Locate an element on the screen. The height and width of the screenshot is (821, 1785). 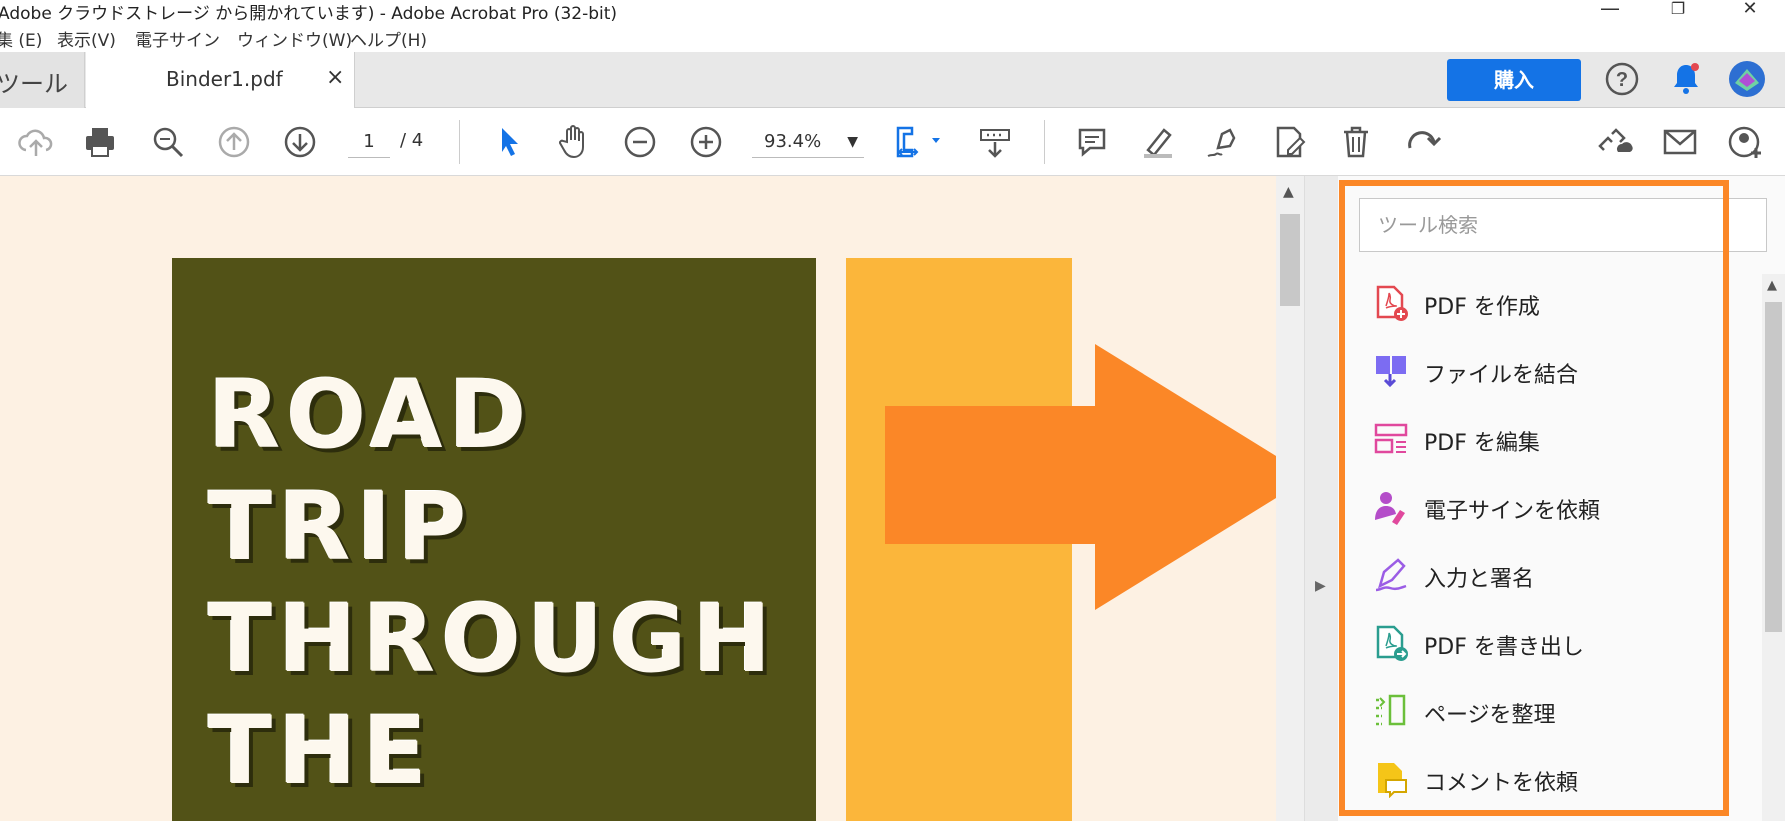
menu-help: ヘルプ(H) is located at coordinates (388, 38).